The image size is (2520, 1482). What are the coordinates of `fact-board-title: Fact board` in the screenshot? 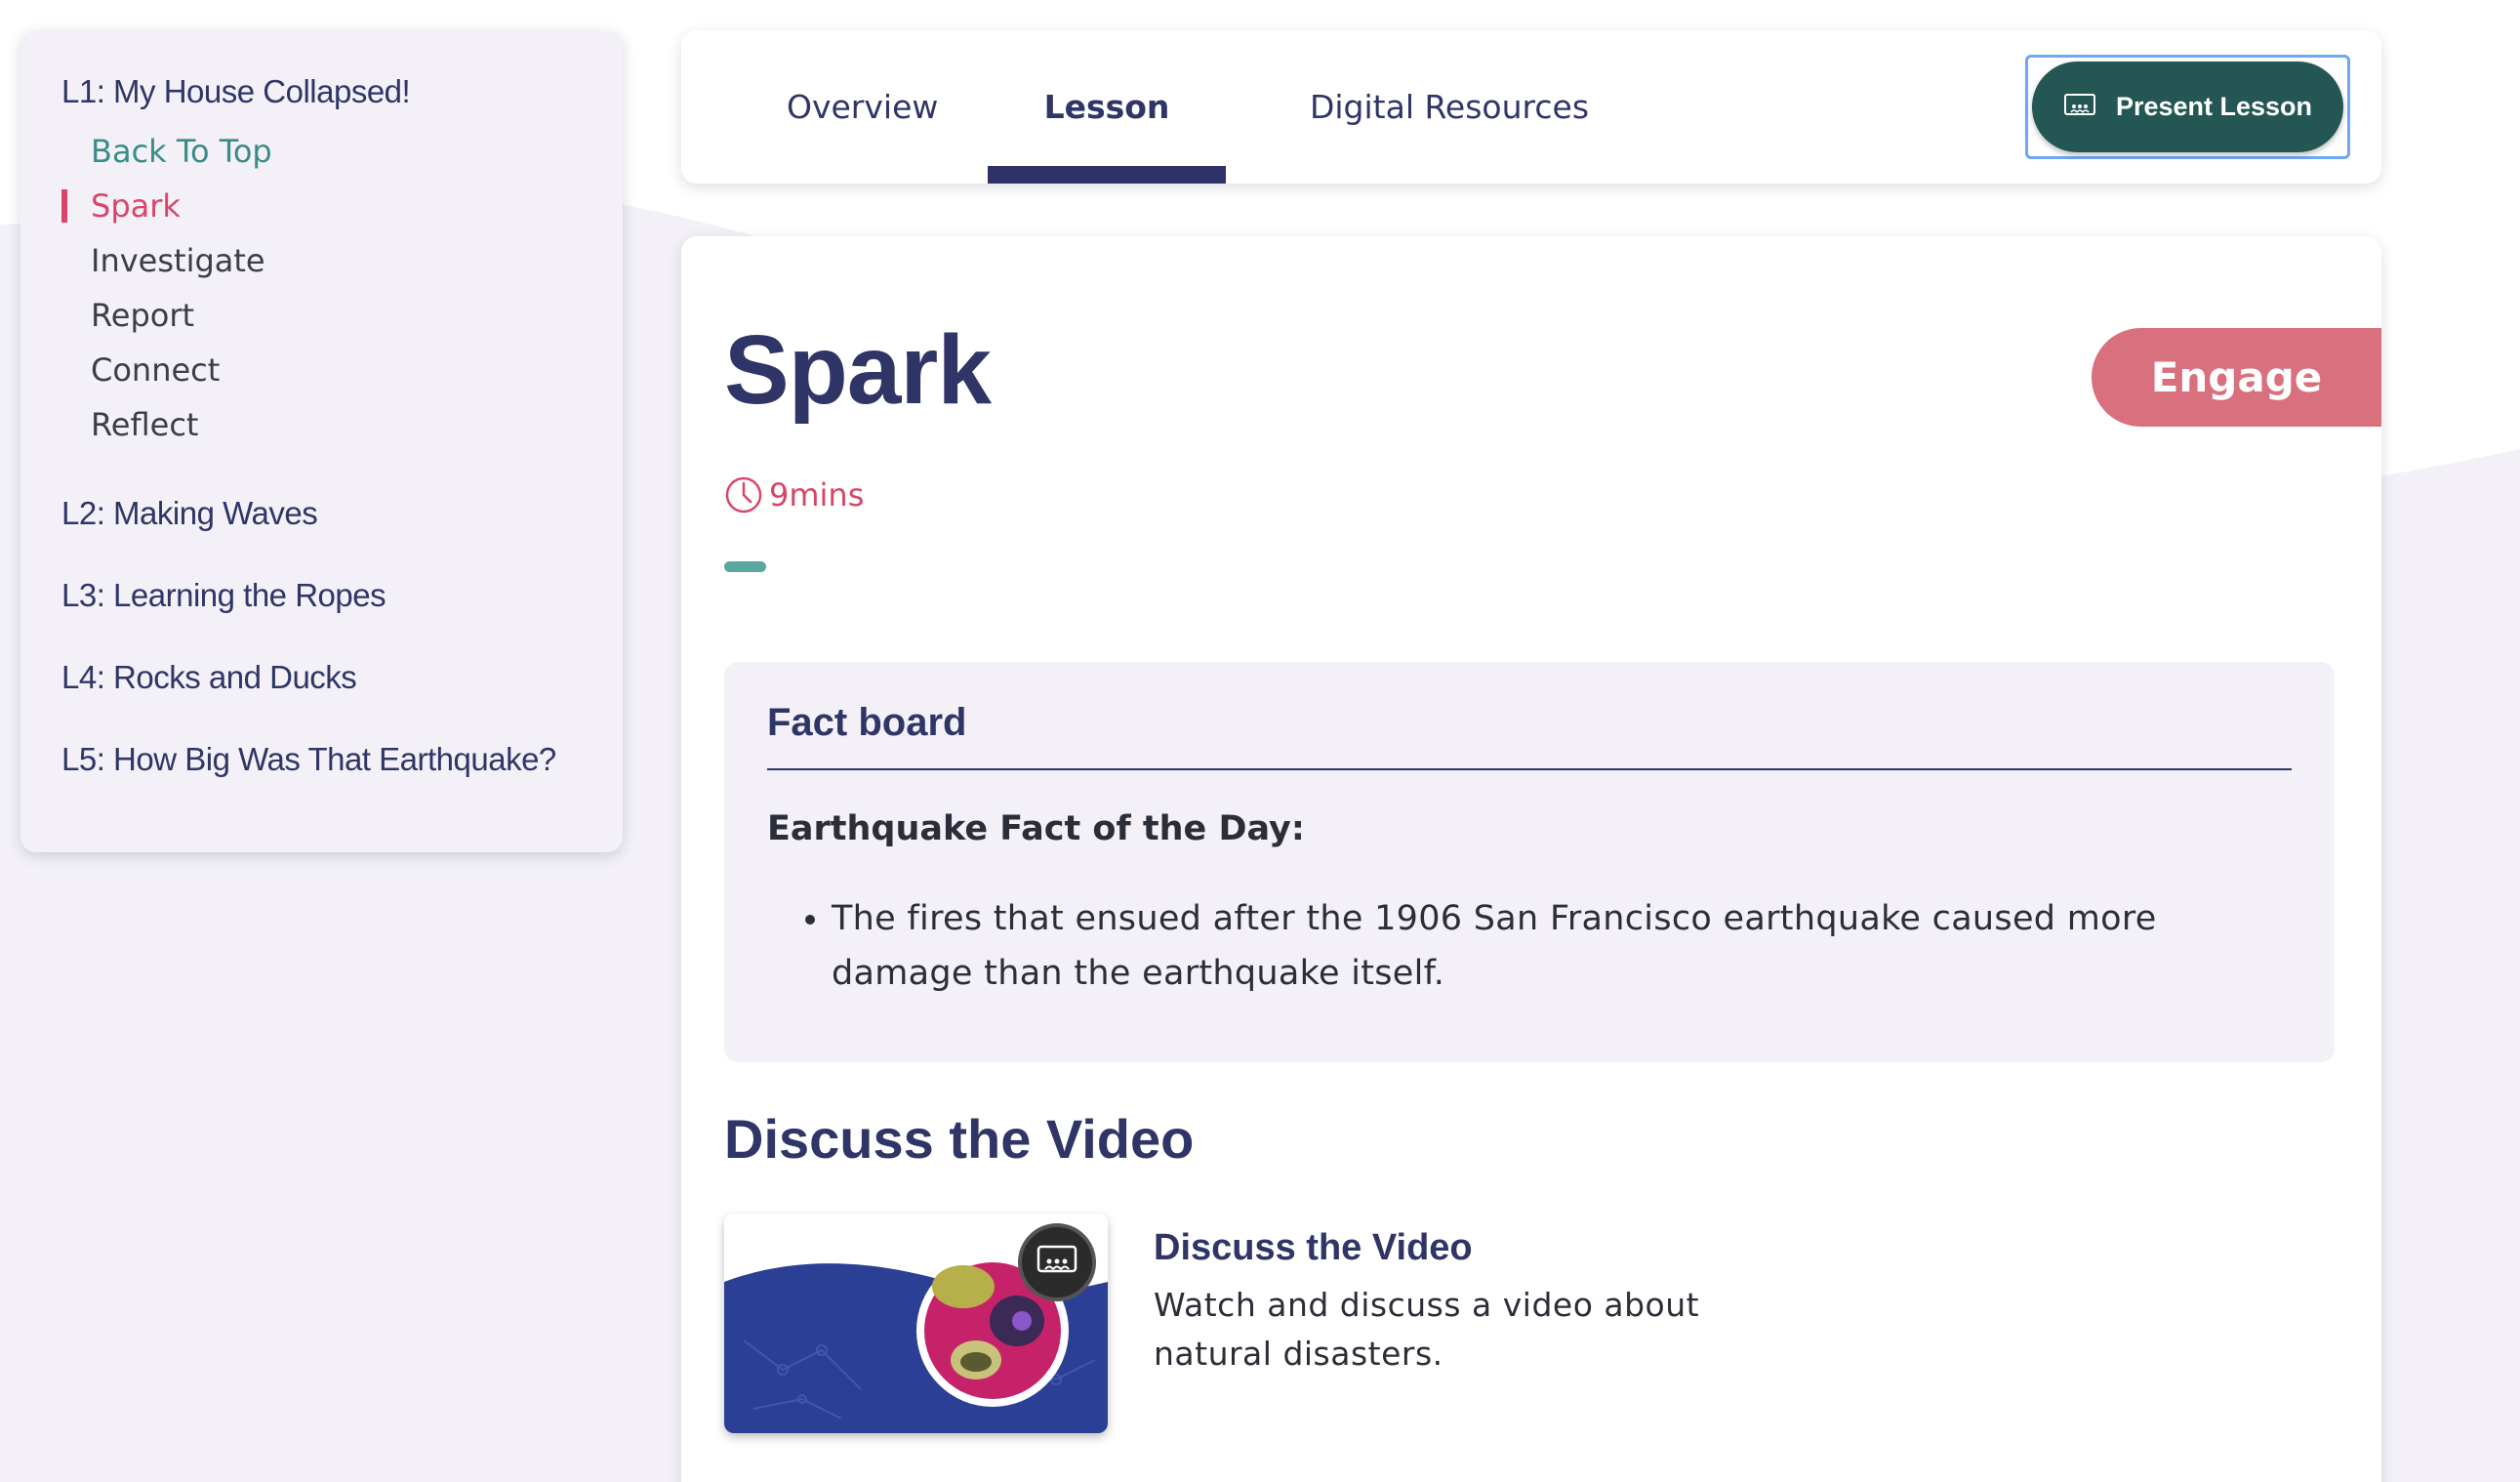 It's located at (1529, 735).